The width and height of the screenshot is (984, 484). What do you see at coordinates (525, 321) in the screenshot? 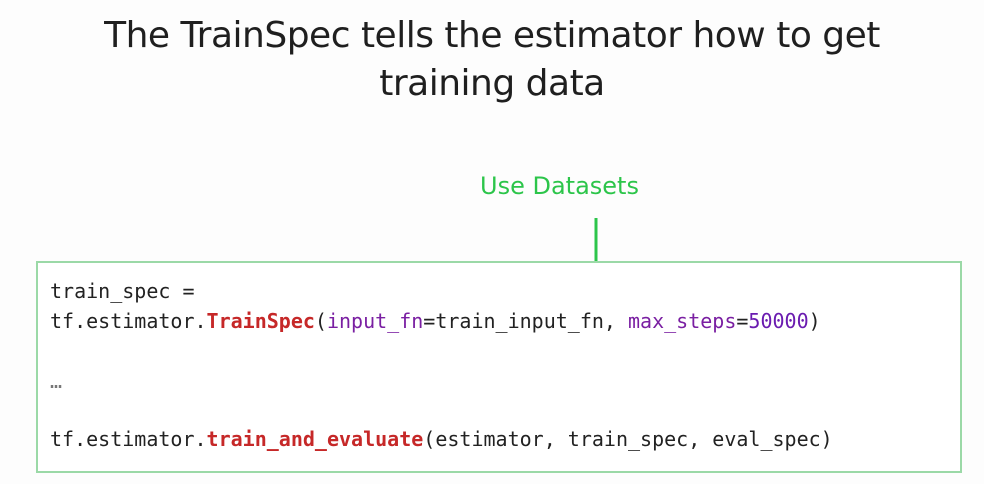
I see `code-arg-input-fn-value: =train_input_fn,` at bounding box center [525, 321].